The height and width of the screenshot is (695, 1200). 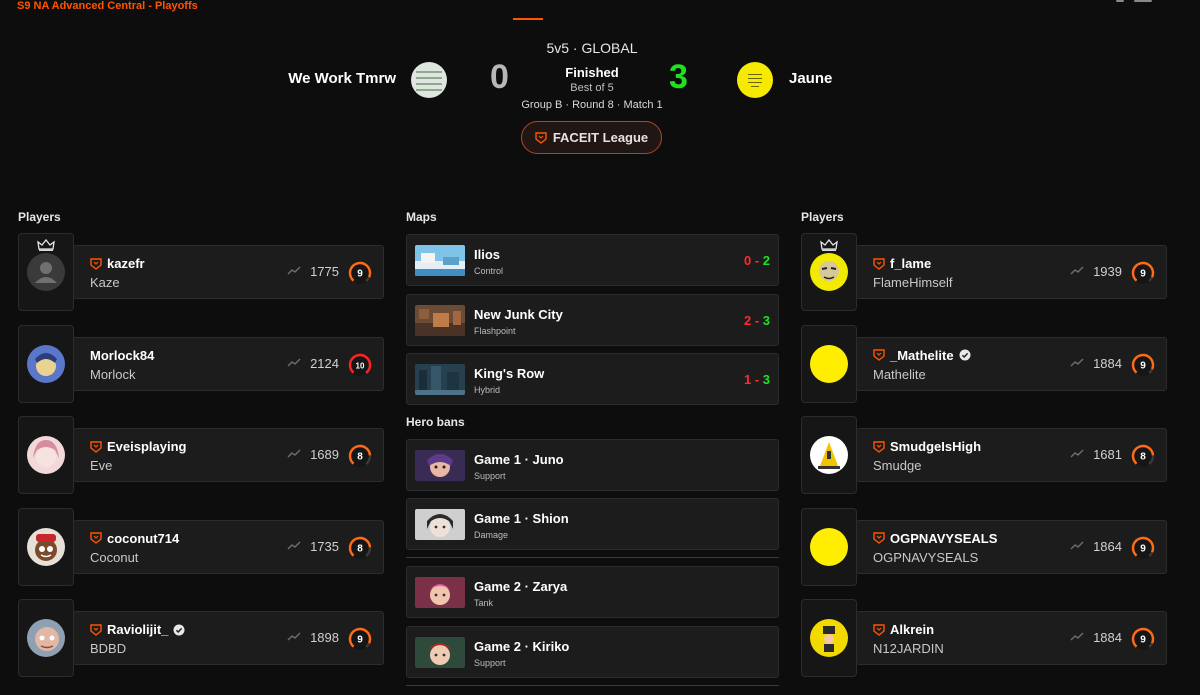 I want to click on map-thumbnail-ilios, so click(x=440, y=260).